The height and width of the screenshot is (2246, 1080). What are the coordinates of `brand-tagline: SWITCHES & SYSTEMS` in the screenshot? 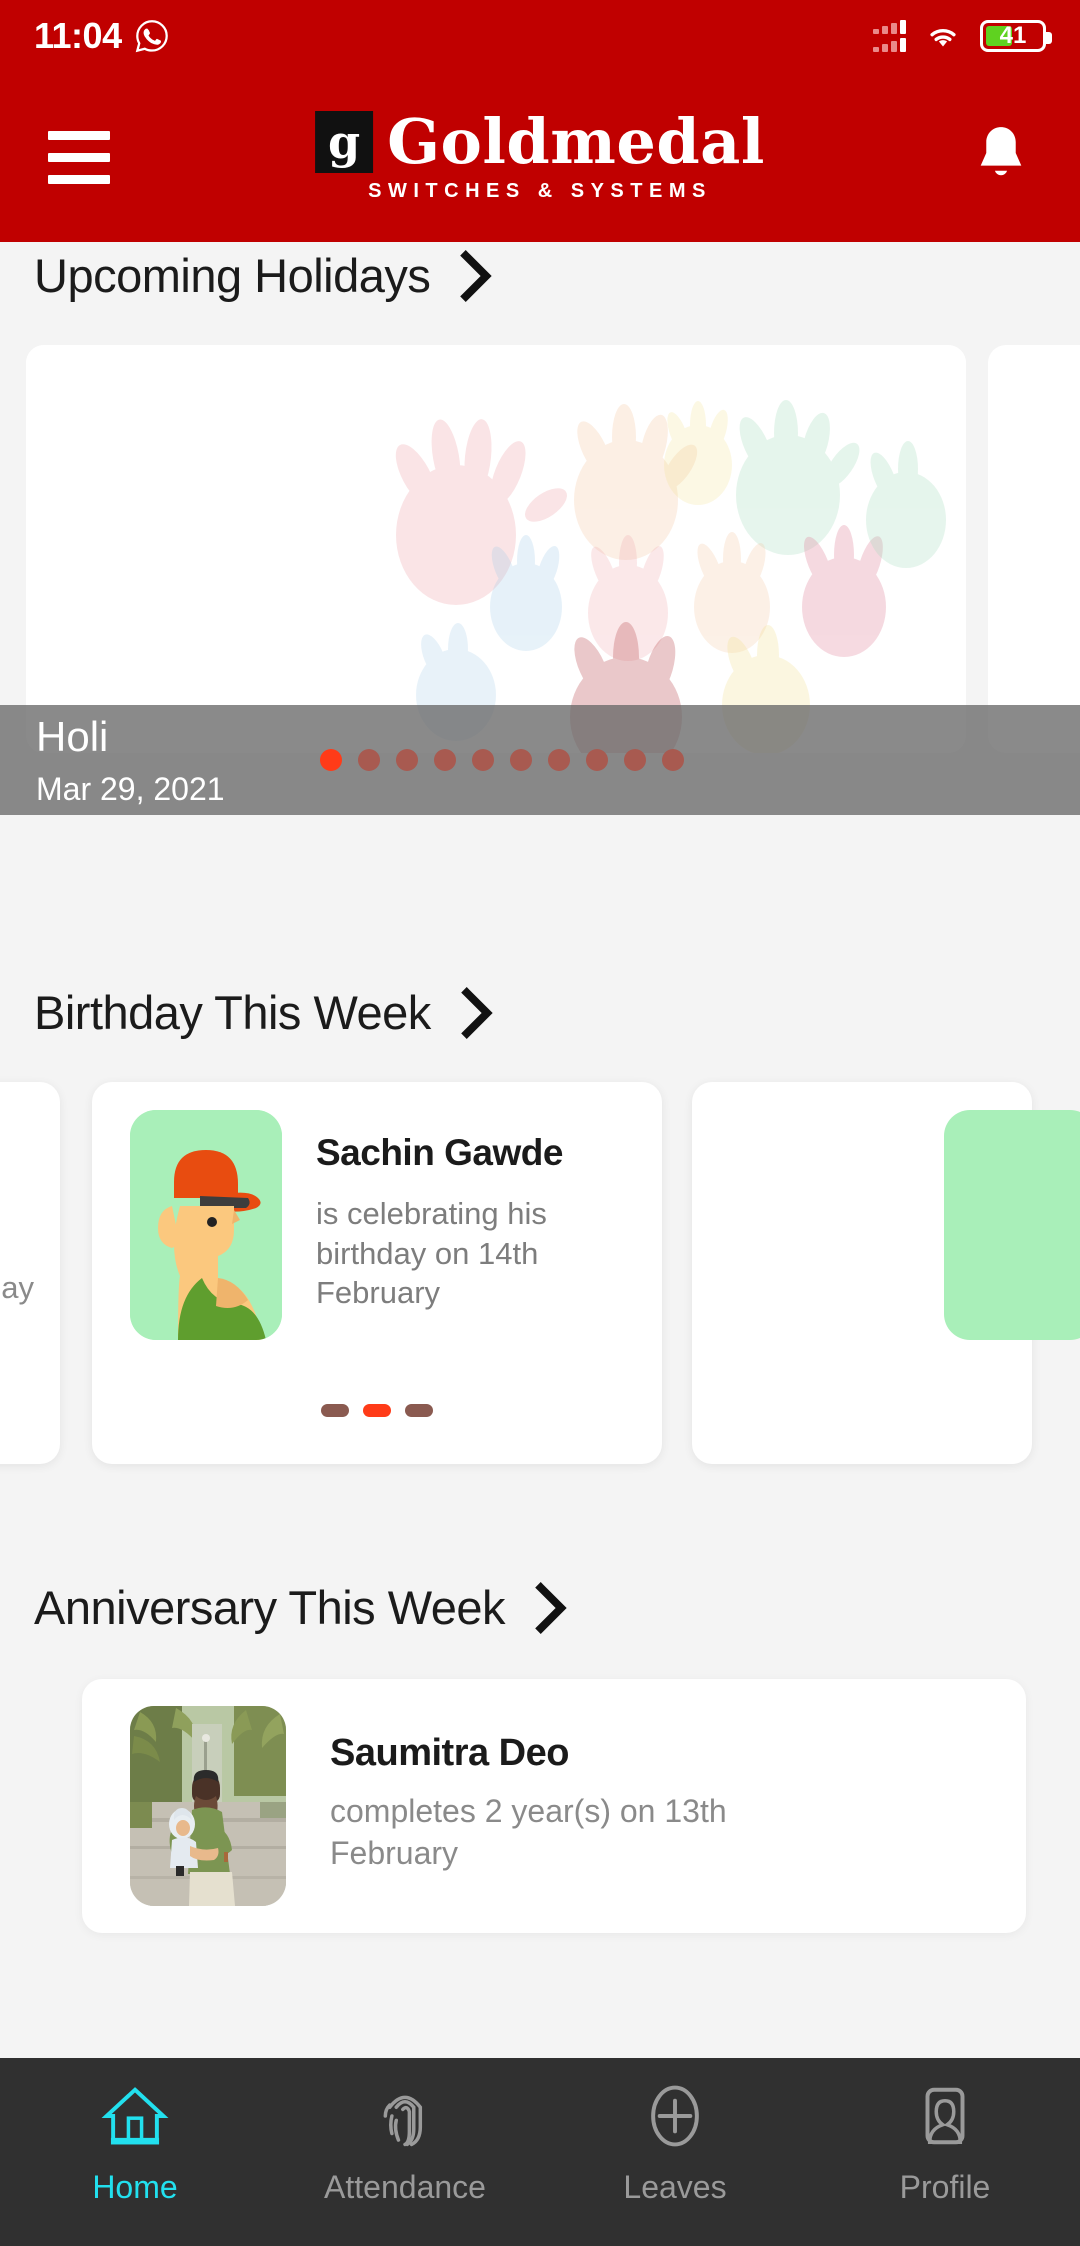 It's located at (540, 191).